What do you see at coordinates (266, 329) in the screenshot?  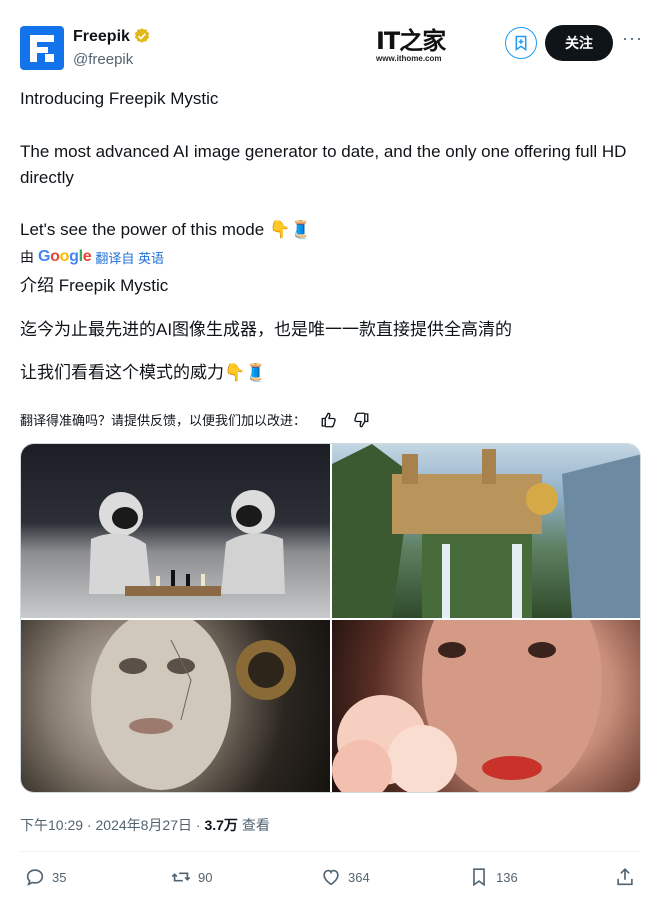 I see `translated-line-2: 迄今为止最先进的AI图像生成器，也是唯一一款直接提供全高清的` at bounding box center [266, 329].